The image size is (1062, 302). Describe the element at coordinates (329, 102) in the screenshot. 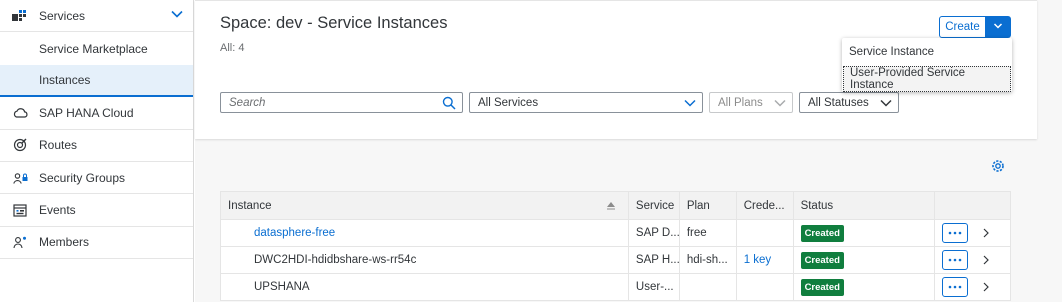

I see `search-input` at that location.